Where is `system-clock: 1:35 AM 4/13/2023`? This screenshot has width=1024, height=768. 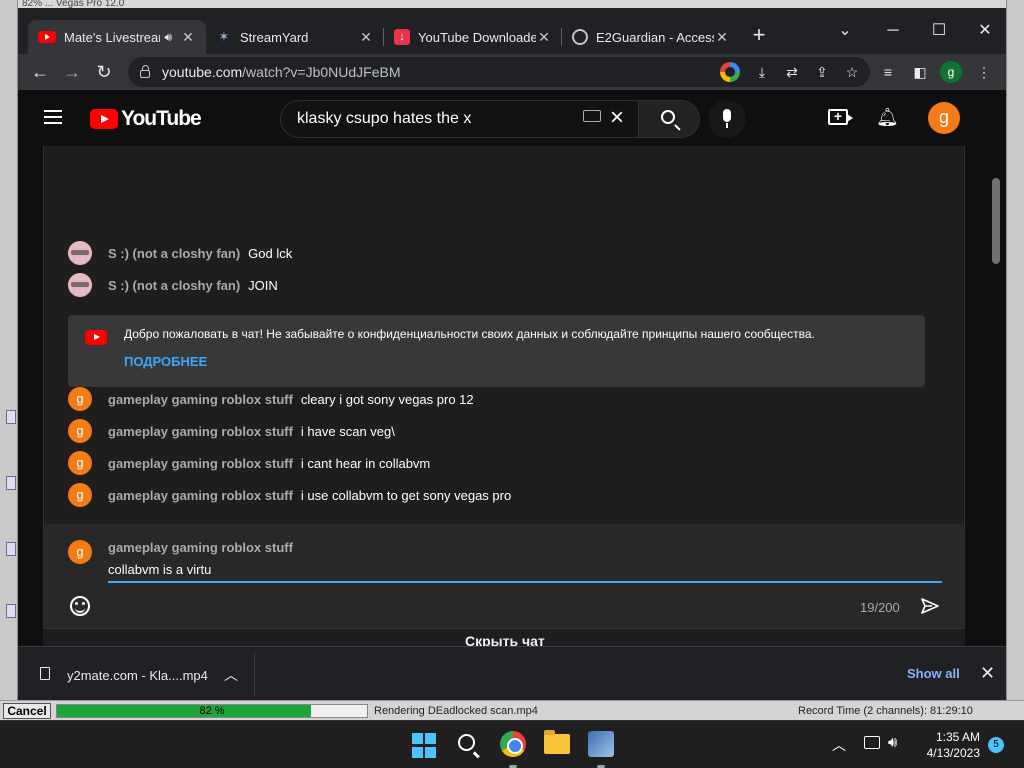 system-clock: 1:35 AM 4/13/2023 is located at coordinates (950, 745).